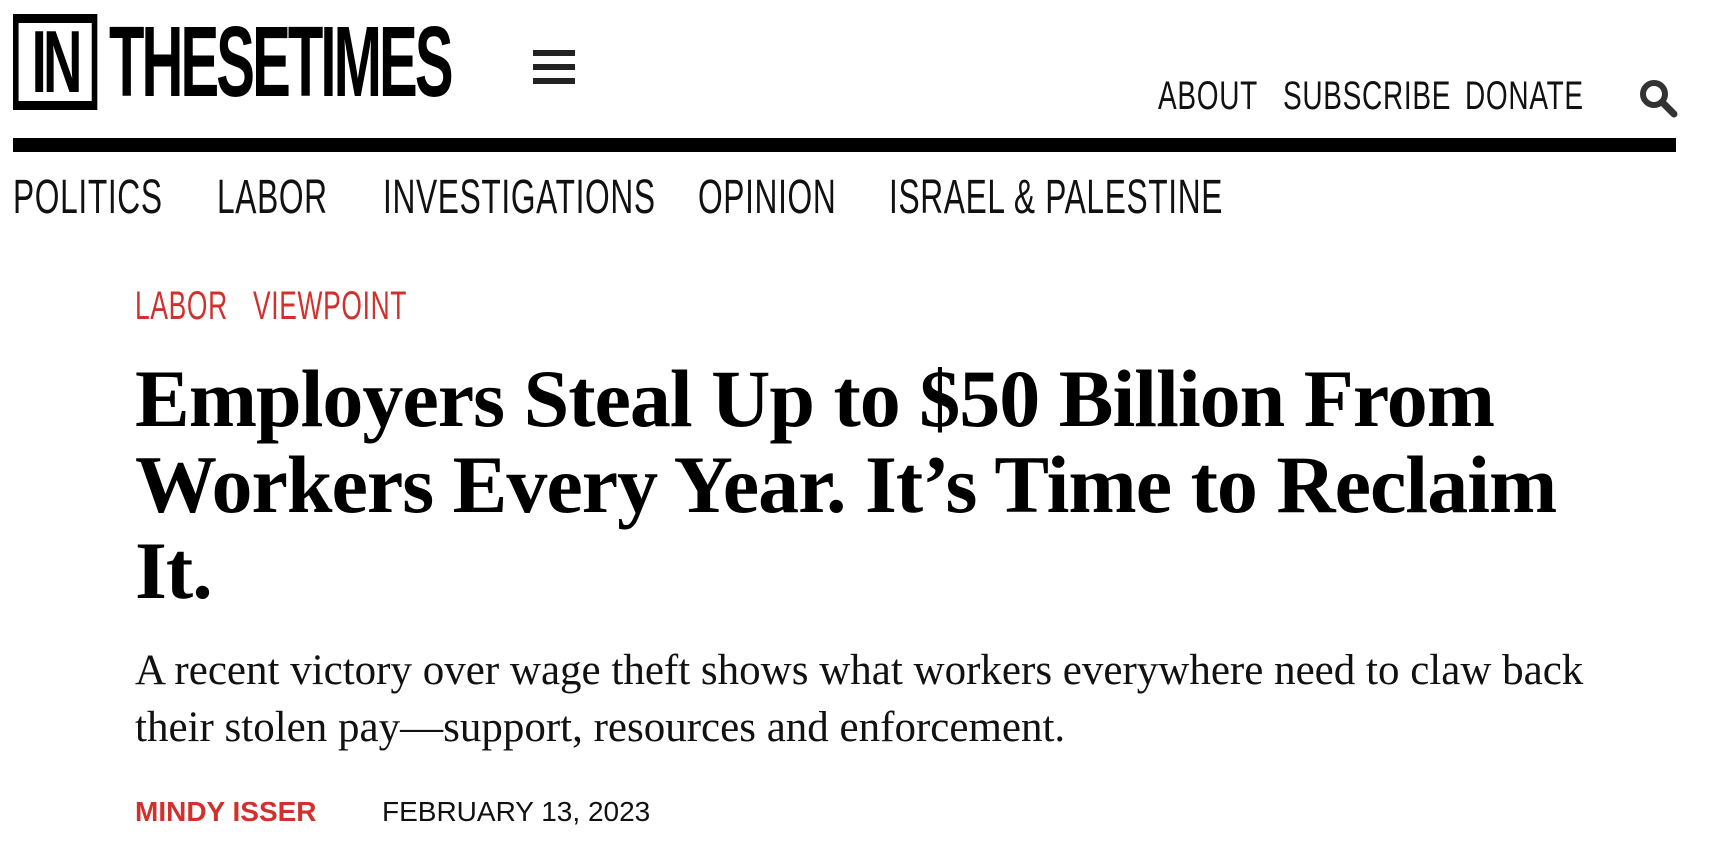 This screenshot has width=1709, height=859. What do you see at coordinates (55, 62) in the screenshot?
I see `logo-box: IN` at bounding box center [55, 62].